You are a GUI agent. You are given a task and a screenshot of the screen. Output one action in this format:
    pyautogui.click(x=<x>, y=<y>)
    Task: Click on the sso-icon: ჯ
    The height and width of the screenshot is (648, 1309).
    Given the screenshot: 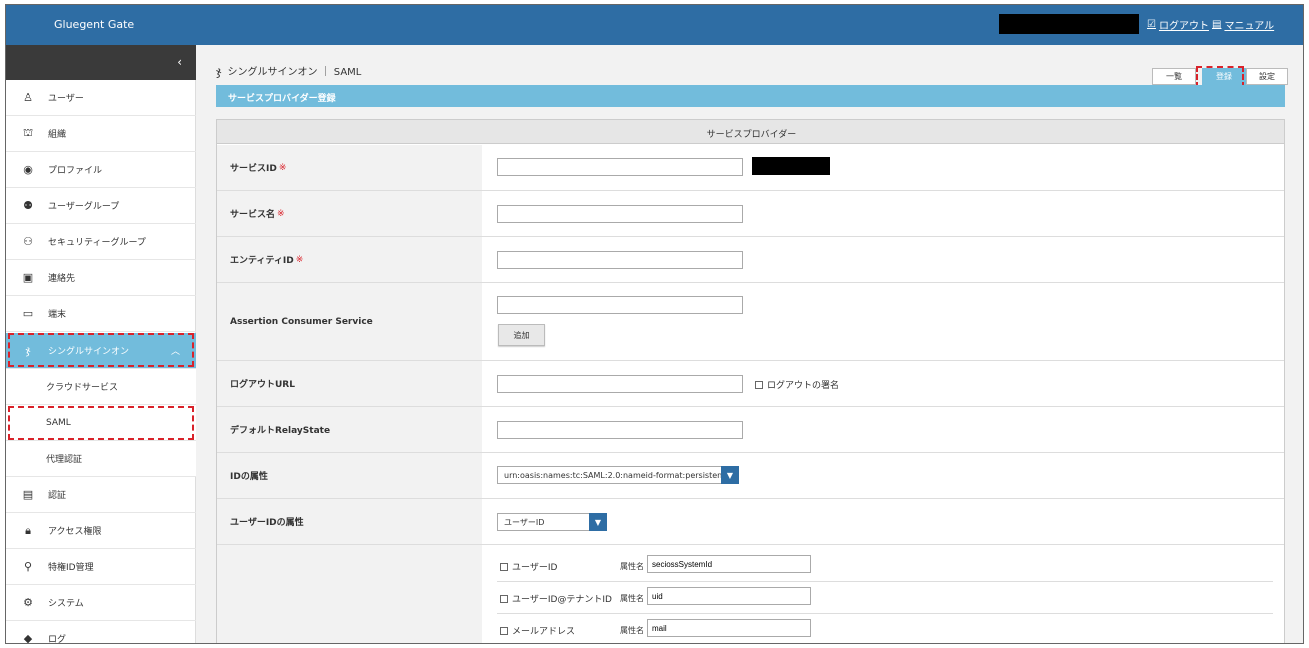 What is the action you would take?
    pyautogui.click(x=219, y=70)
    